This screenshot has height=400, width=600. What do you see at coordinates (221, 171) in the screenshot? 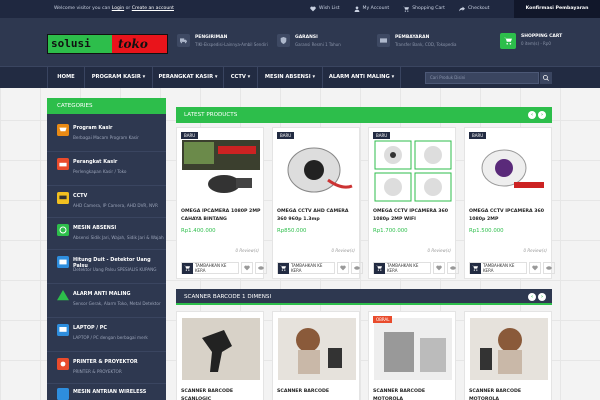
I see `starlight-camera-image` at bounding box center [221, 171].